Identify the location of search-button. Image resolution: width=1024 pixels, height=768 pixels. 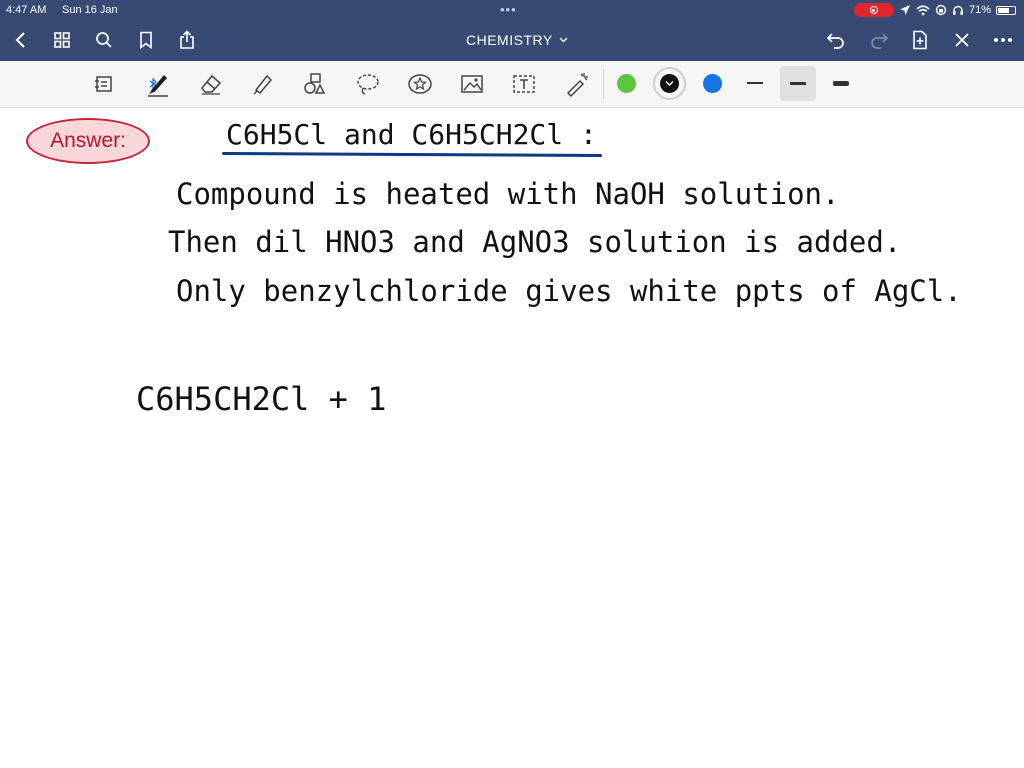
(104, 40).